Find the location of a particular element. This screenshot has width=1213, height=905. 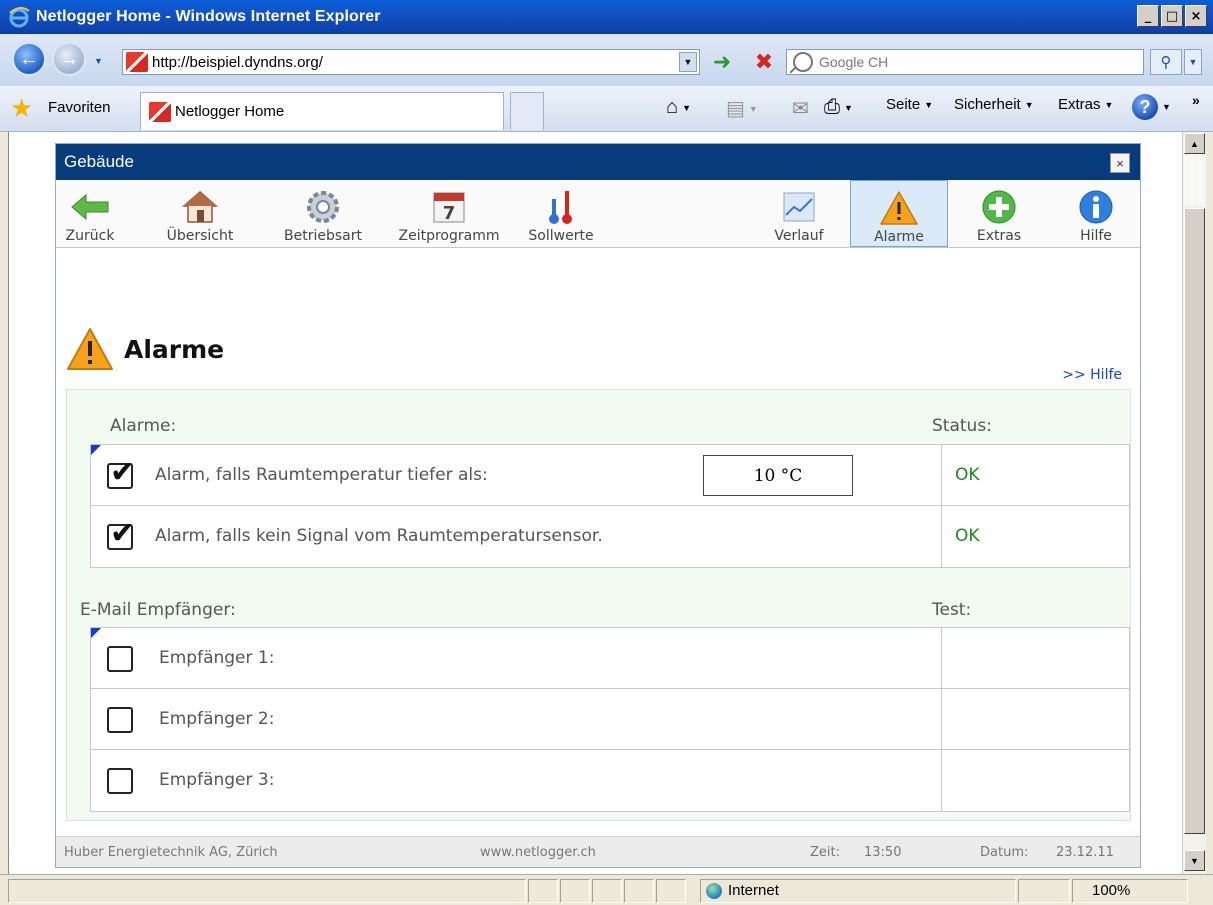

page-title: Alarme is located at coordinates (174, 349).